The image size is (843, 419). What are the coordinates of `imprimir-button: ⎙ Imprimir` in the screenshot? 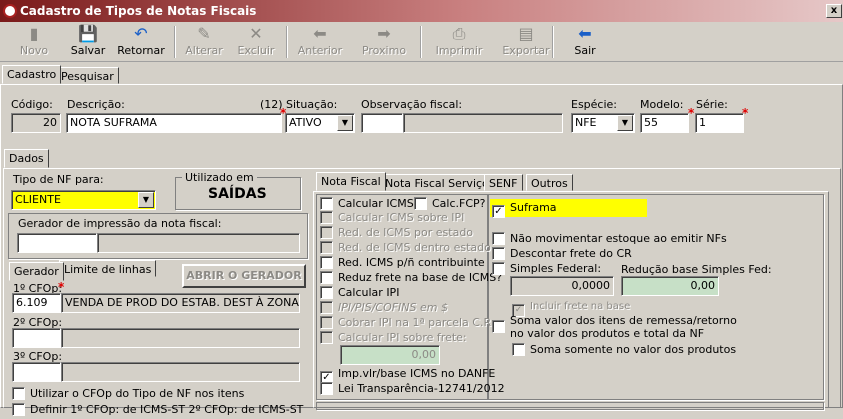 It's located at (459, 42).